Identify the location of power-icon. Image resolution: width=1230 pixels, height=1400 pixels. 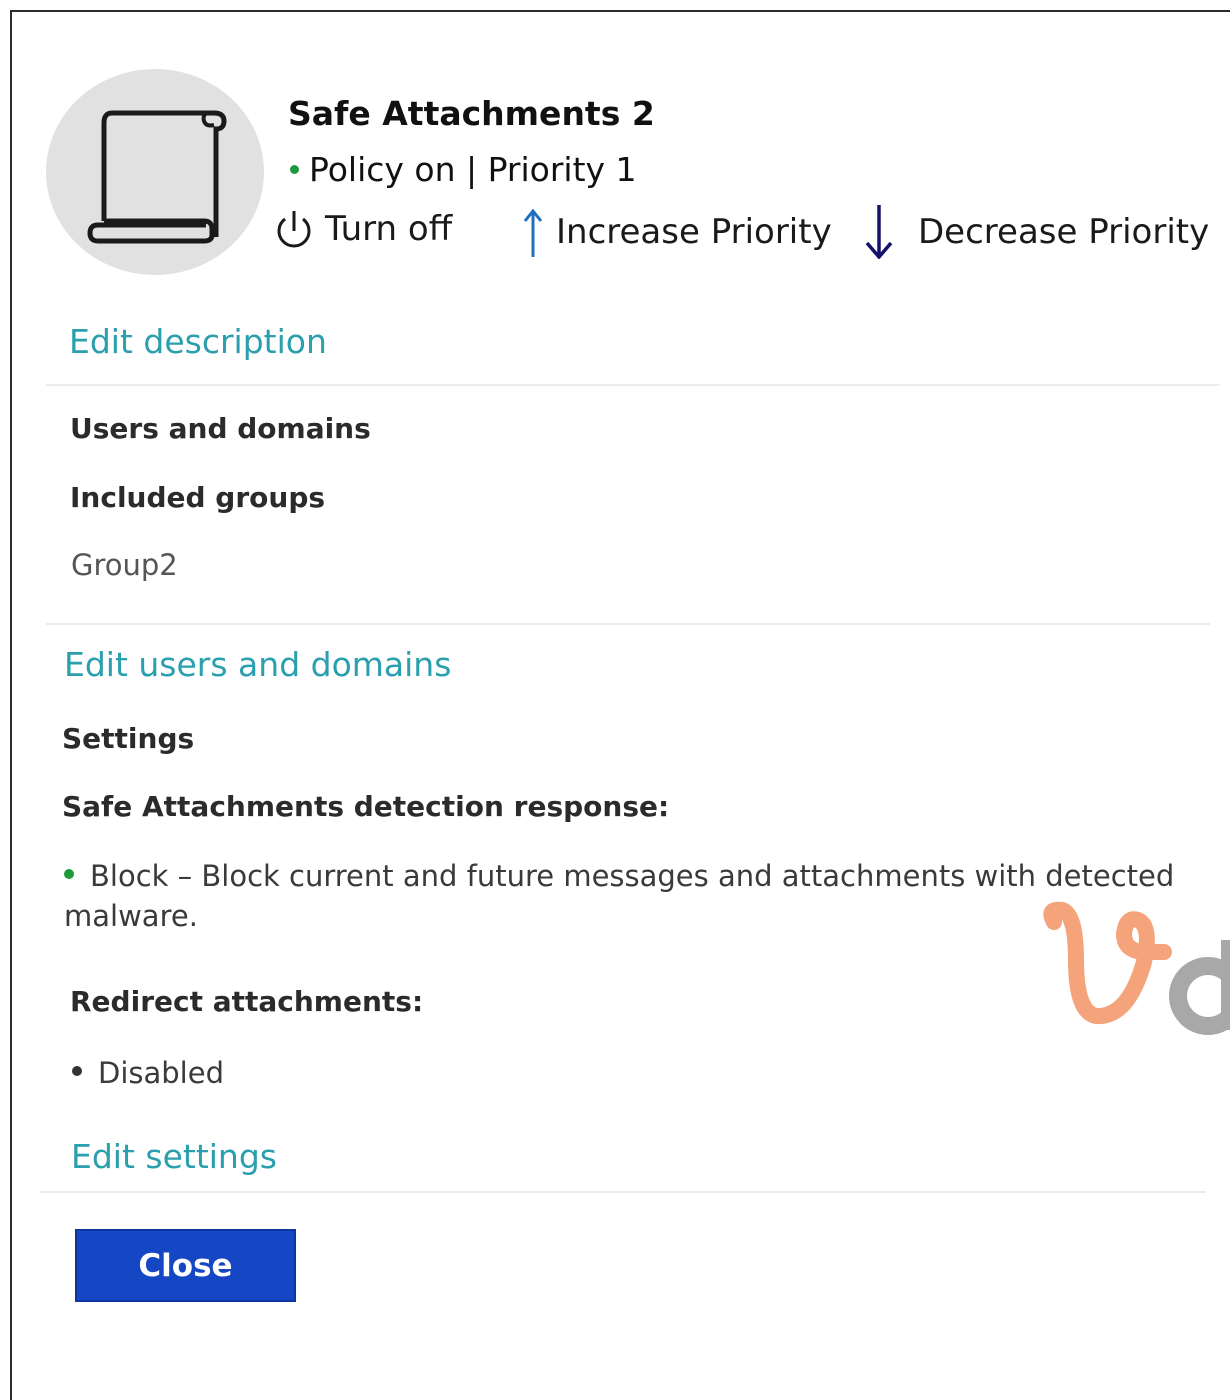
(294, 229).